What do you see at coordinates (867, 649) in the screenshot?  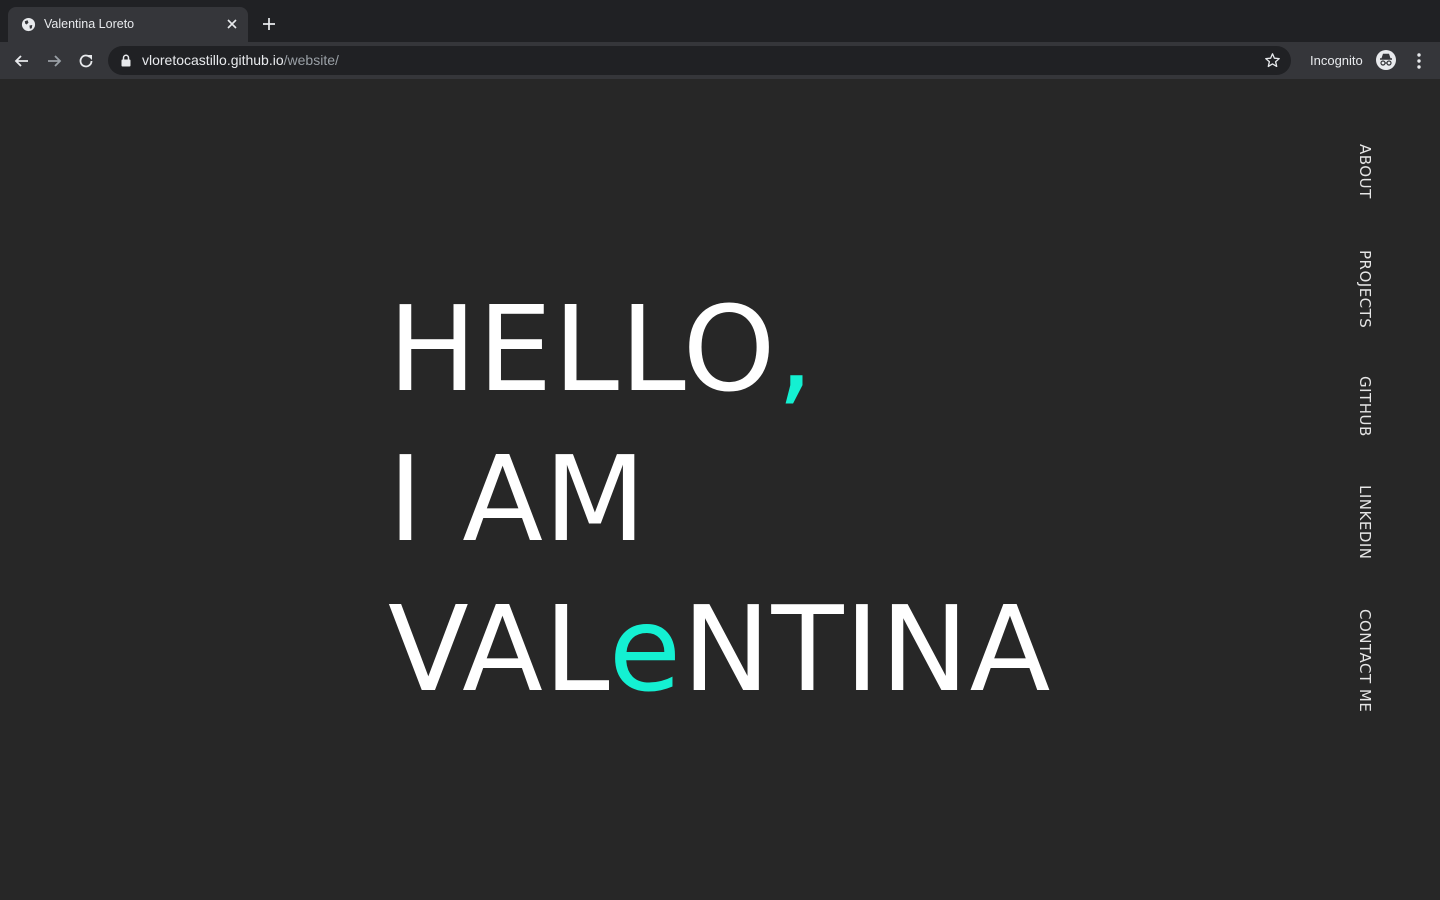 I see `name-part-2: NTINA` at bounding box center [867, 649].